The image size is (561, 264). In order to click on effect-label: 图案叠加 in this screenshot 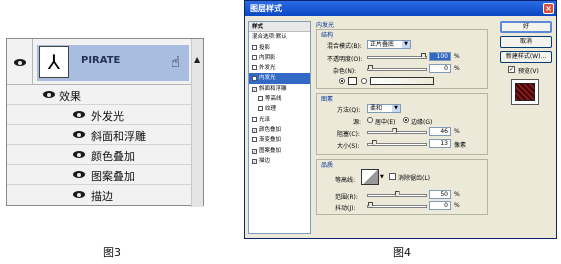, I will do `click(113, 176)`.